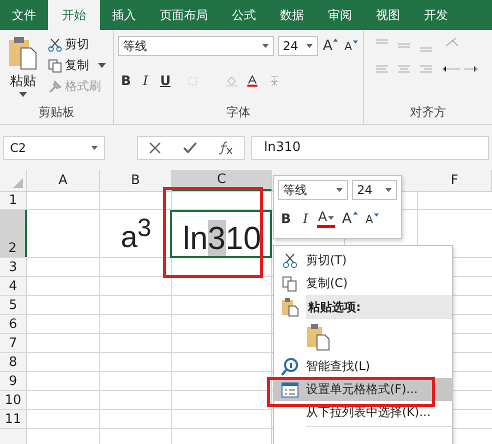 This screenshot has width=492, height=444. What do you see at coordinates (165, 81) in the screenshot?
I see `underline-button: U` at bounding box center [165, 81].